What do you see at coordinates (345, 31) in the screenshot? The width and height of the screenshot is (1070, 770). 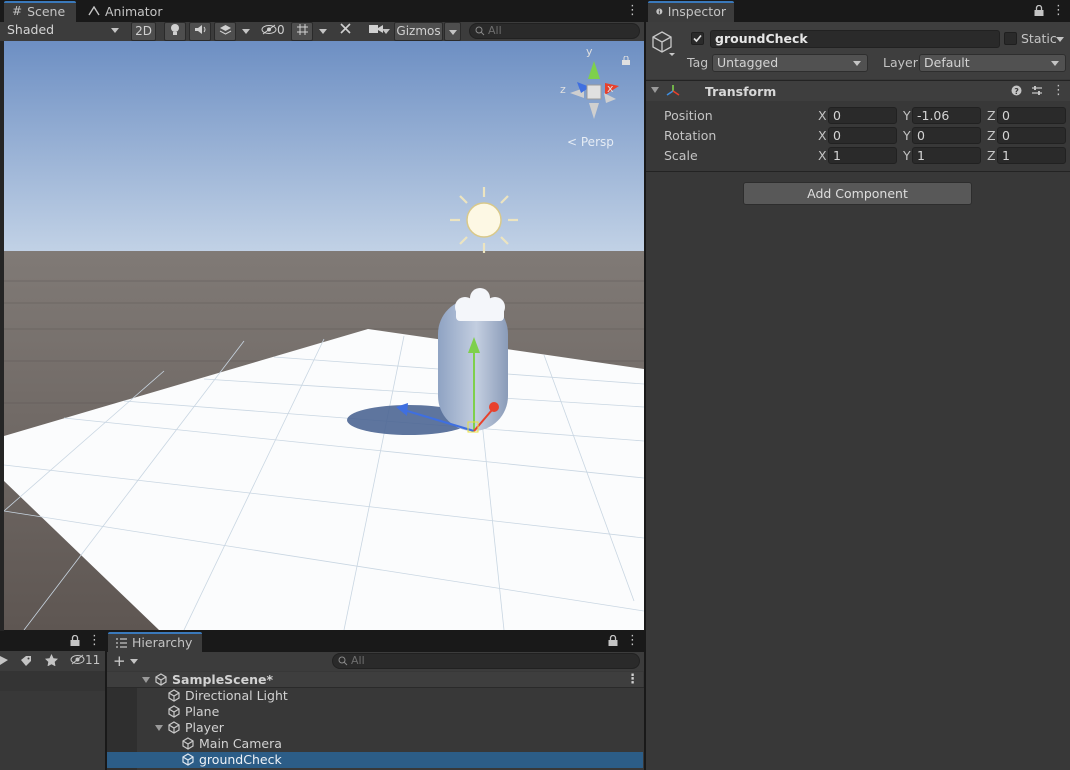 I see `tools-button` at bounding box center [345, 31].